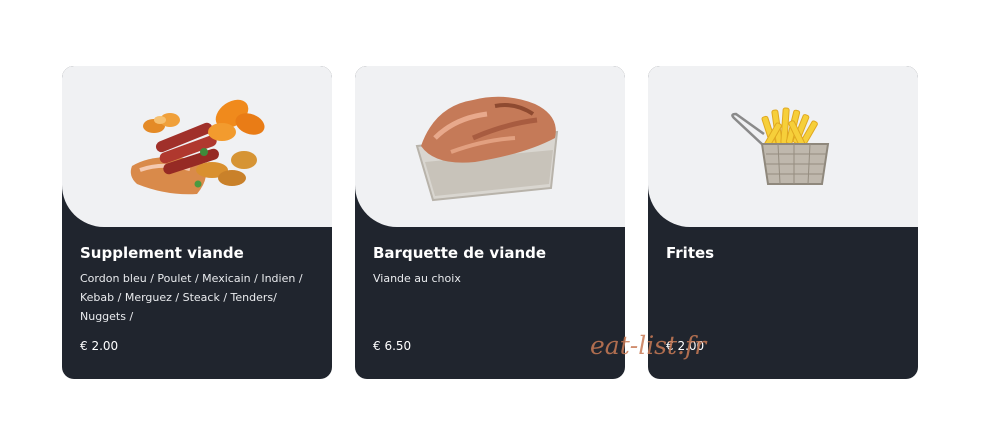 This screenshot has height=433, width=989. Describe the element at coordinates (392, 346) in the screenshot. I see `product-price: € 6.50` at that location.